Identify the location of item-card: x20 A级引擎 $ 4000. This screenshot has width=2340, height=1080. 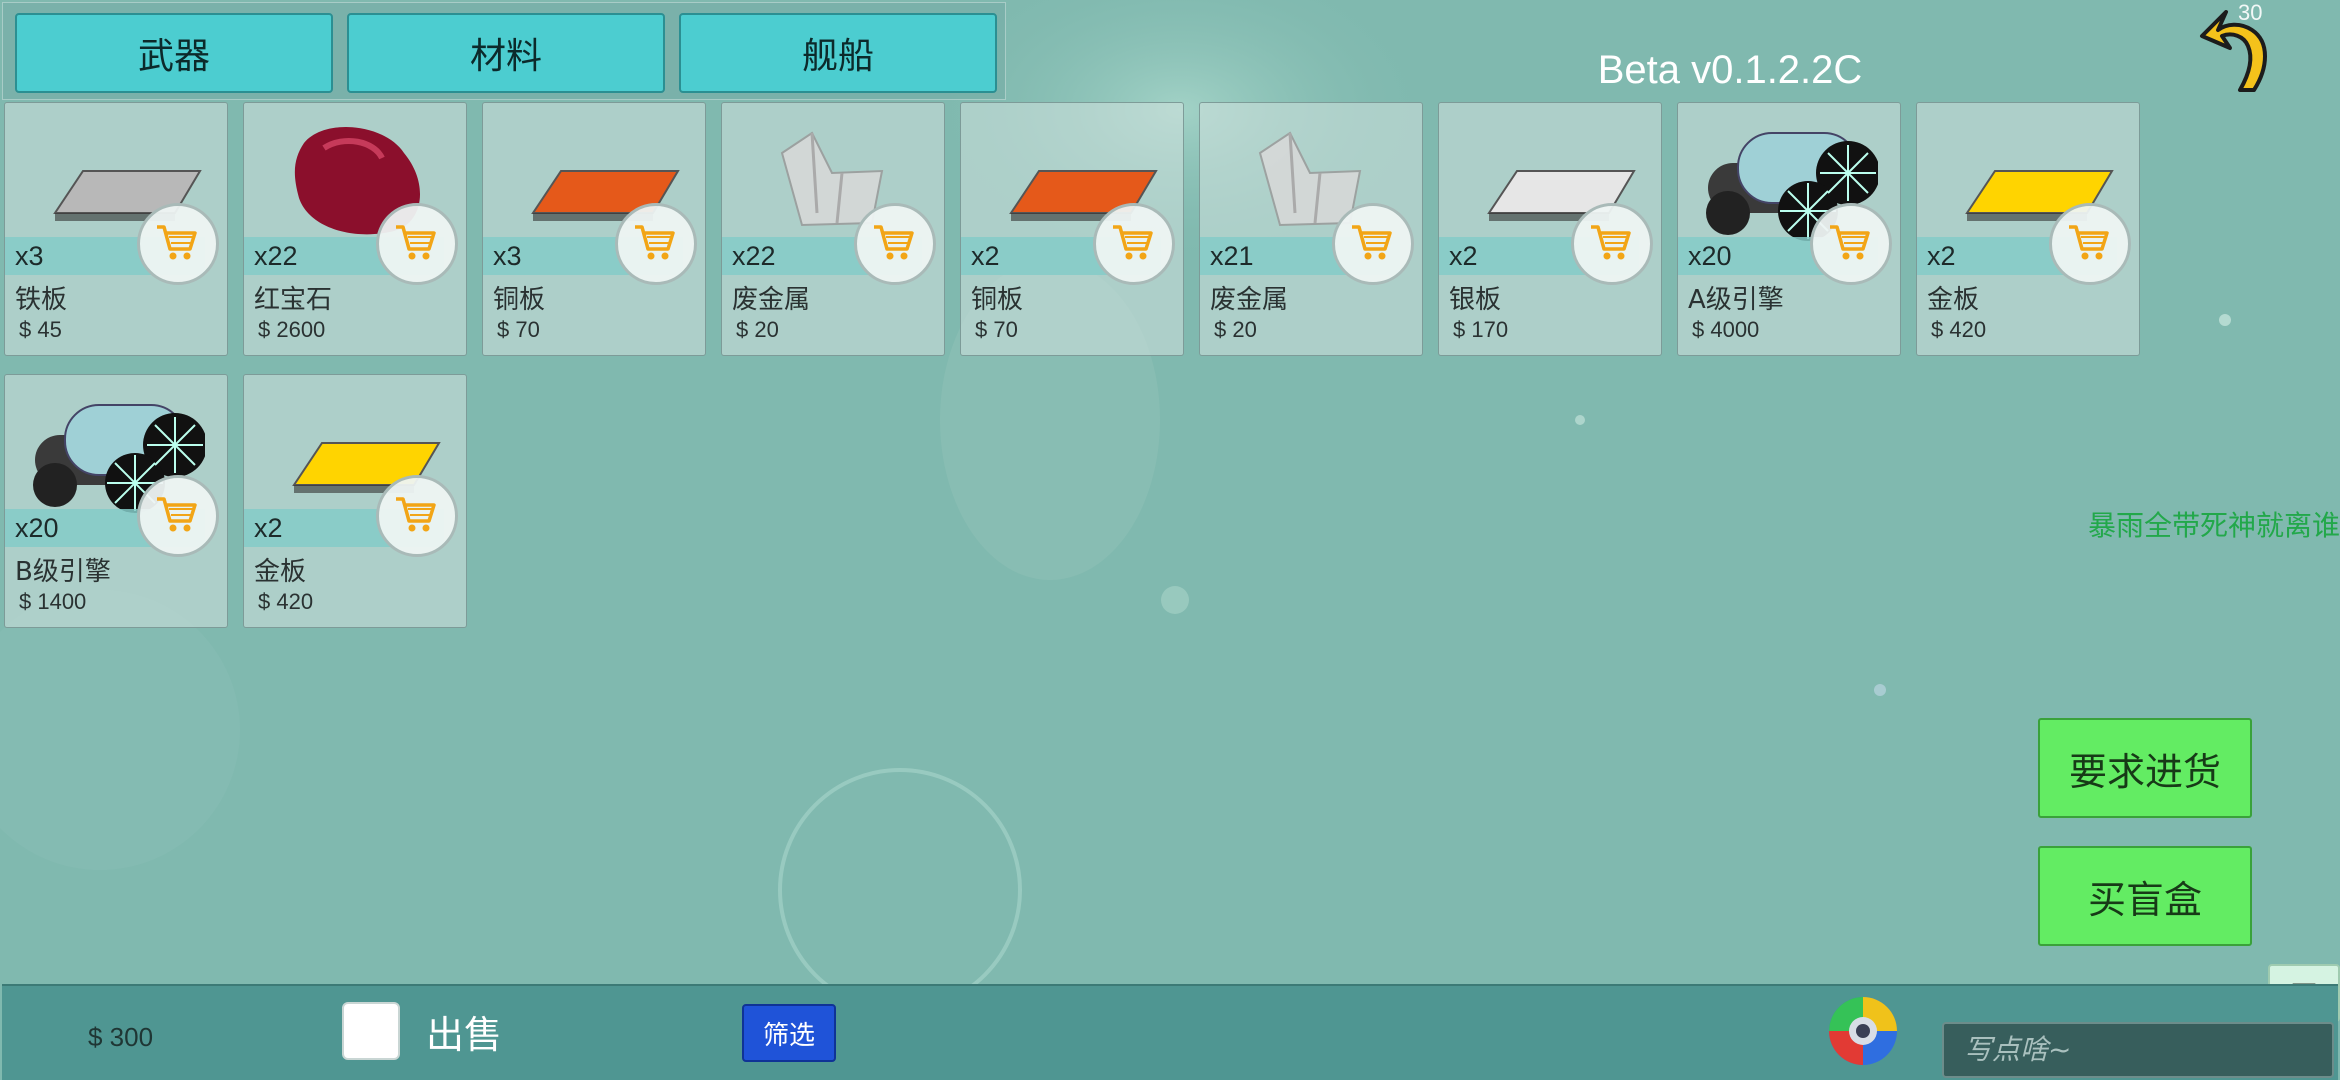
(1789, 229).